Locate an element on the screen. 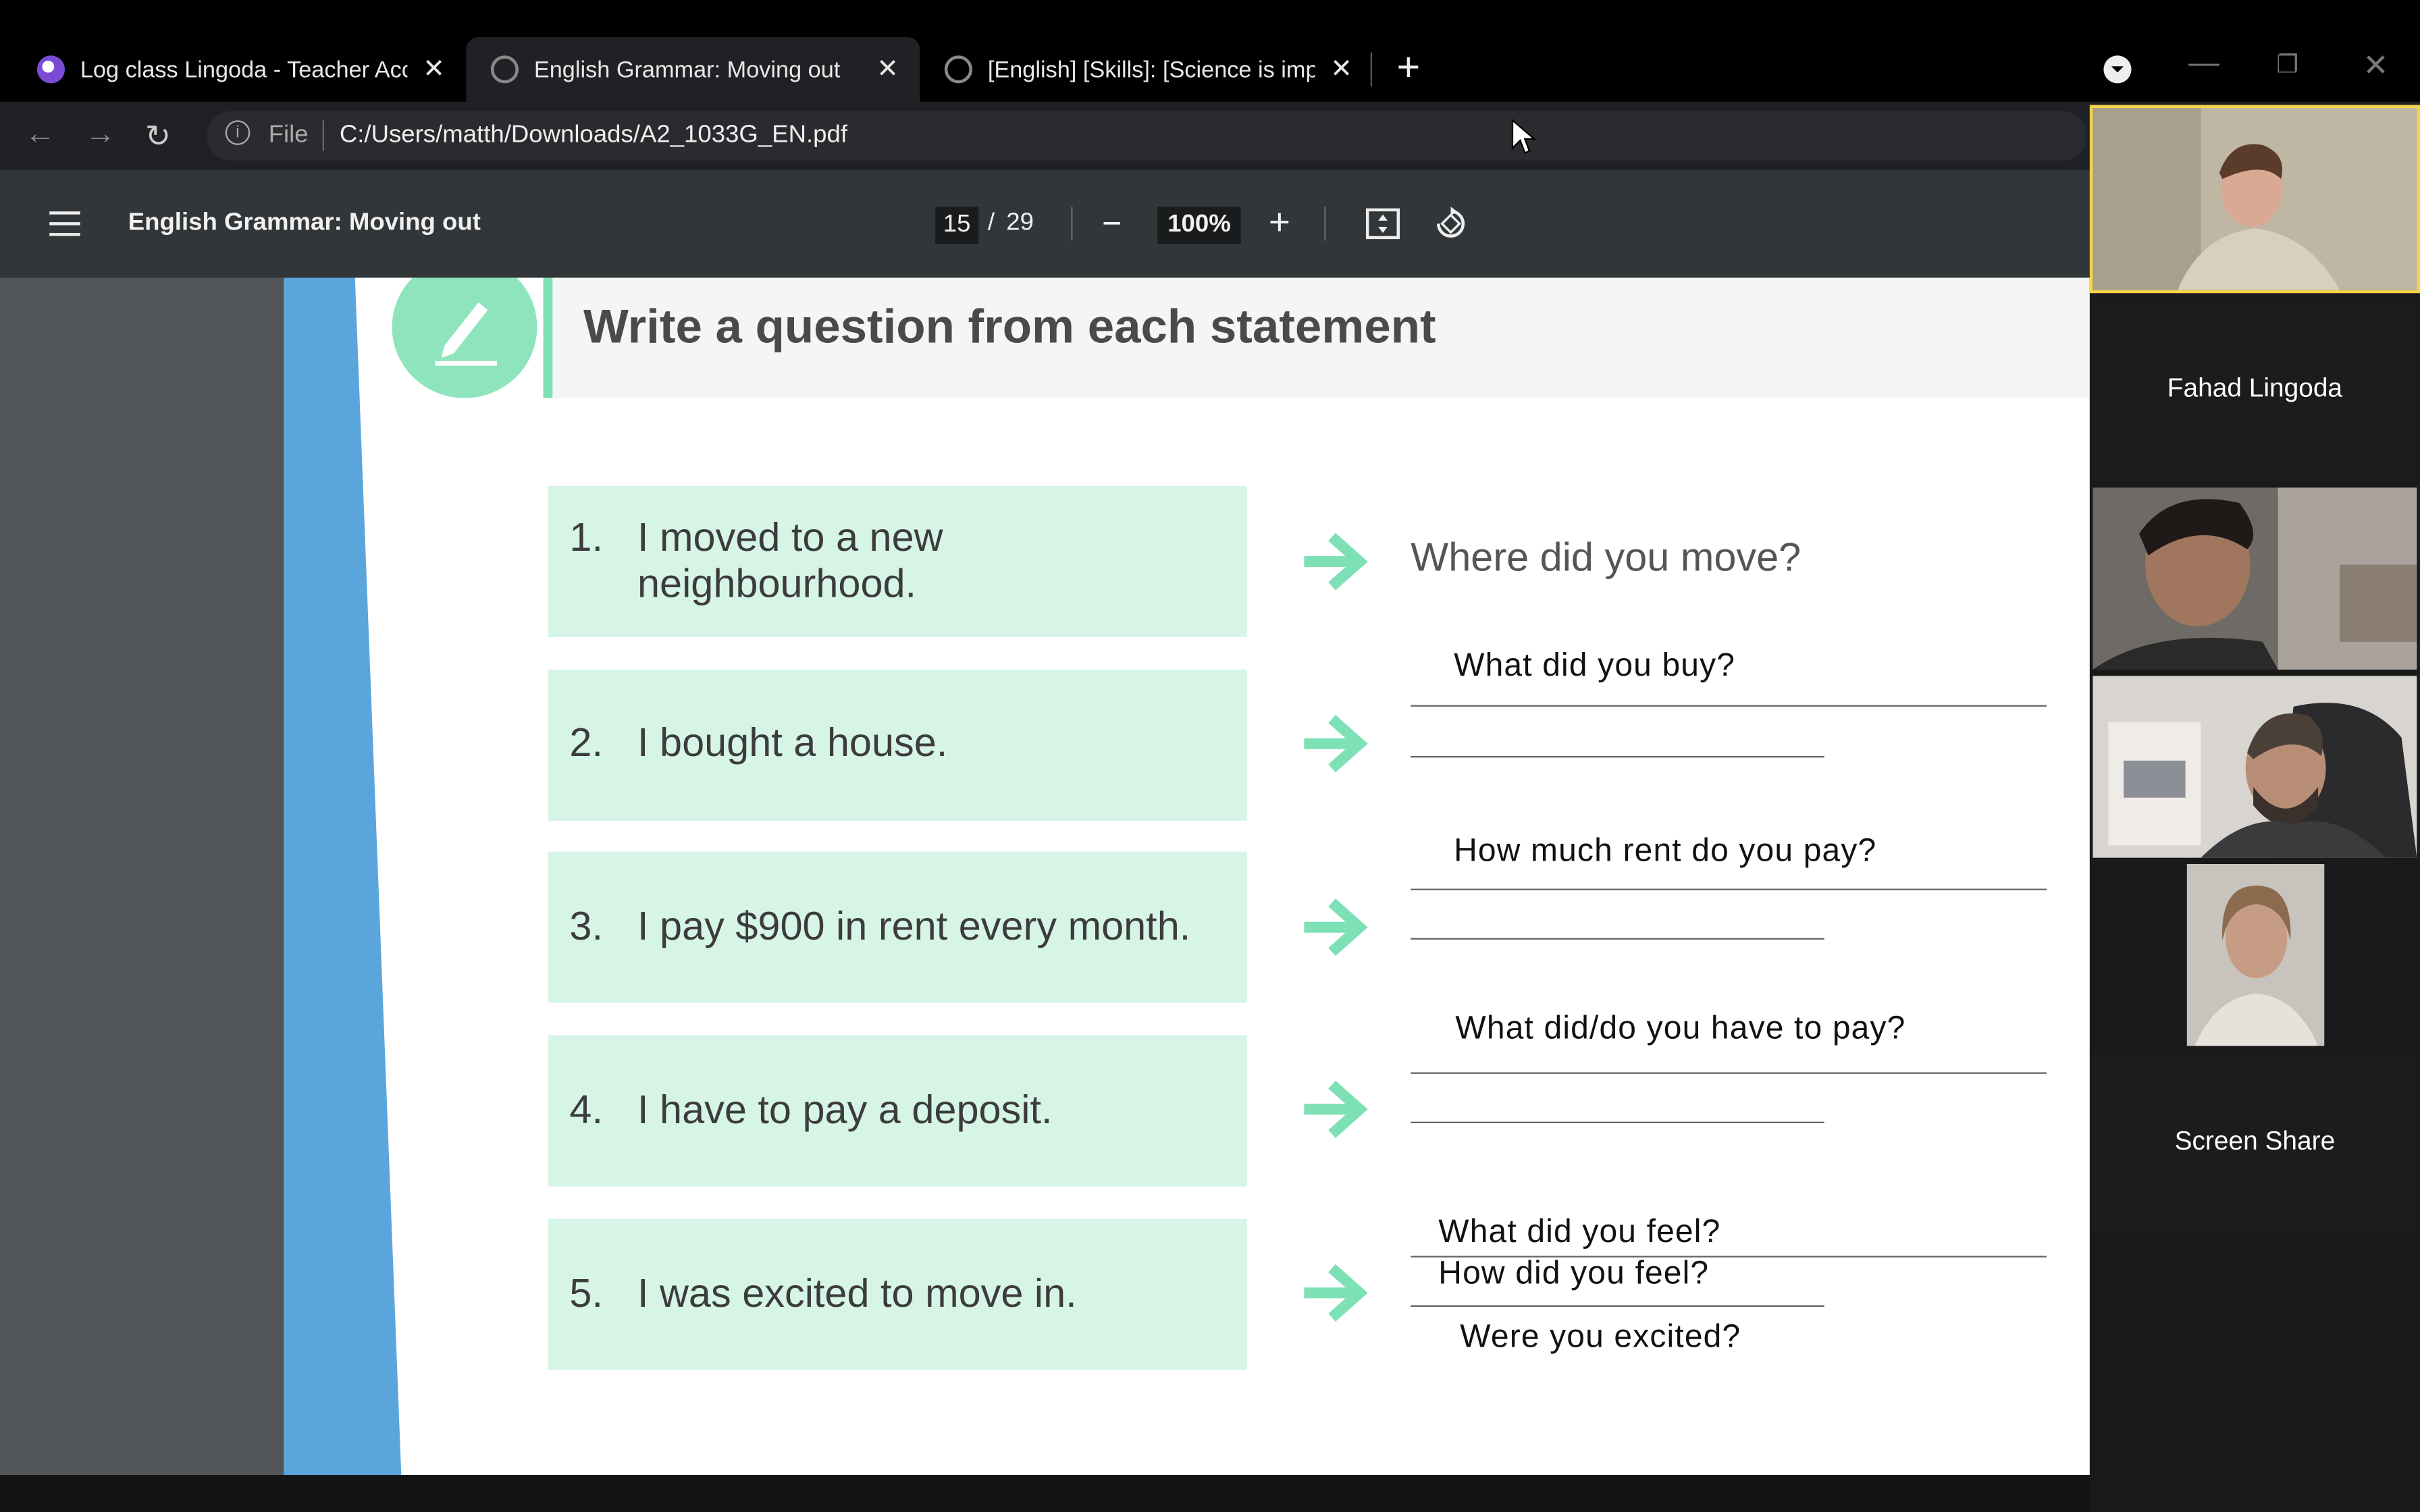 The height and width of the screenshot is (1512, 2420). statement-box: 5. I was excited to move in. is located at coordinates (897, 1294).